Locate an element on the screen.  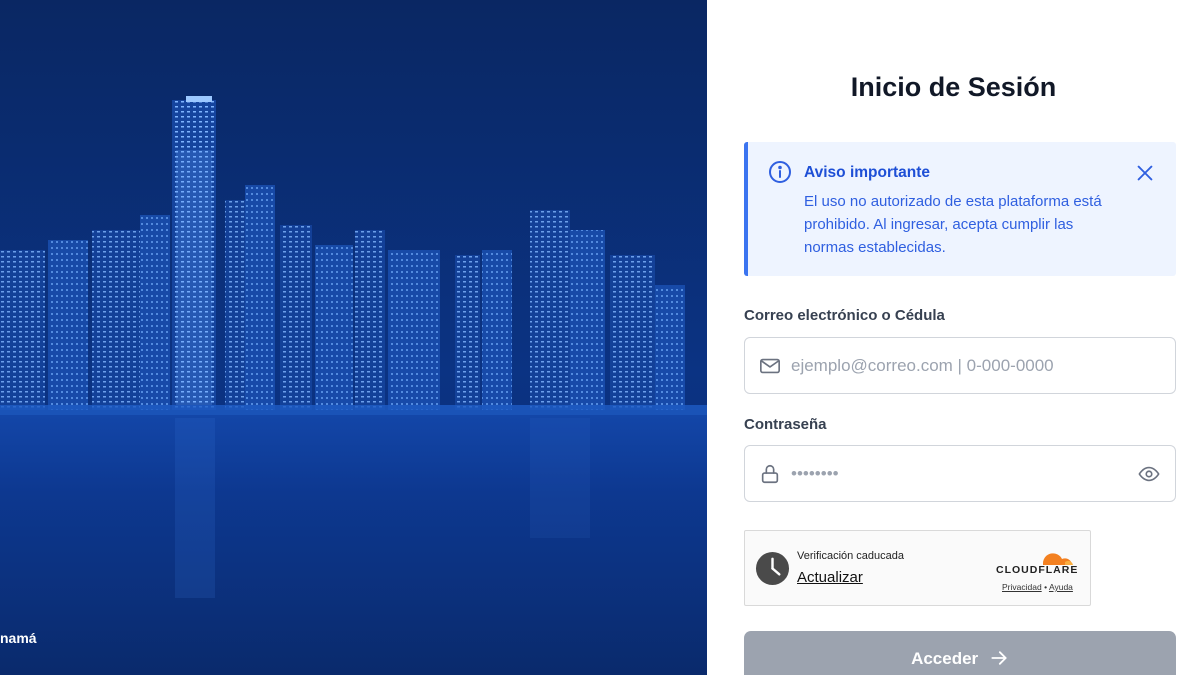
password-input is located at coordinates (961, 473).